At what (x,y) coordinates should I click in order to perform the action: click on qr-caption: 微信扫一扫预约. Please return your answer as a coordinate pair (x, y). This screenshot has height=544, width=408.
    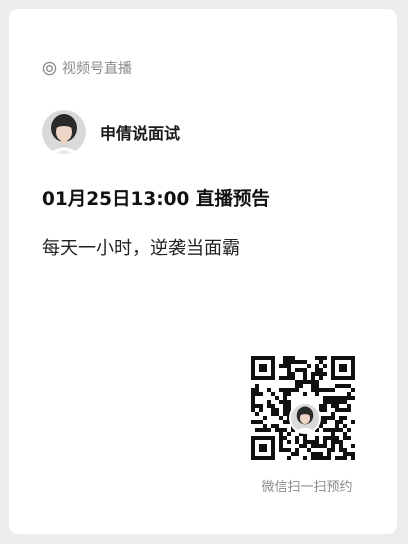
    Looking at the image, I should click on (307, 487).